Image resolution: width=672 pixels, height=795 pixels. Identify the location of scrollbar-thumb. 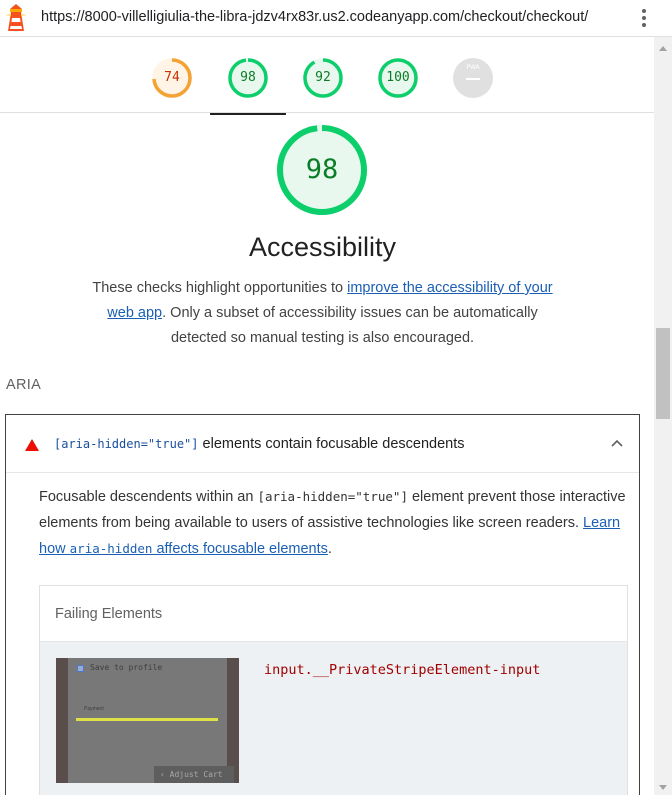
(663, 373).